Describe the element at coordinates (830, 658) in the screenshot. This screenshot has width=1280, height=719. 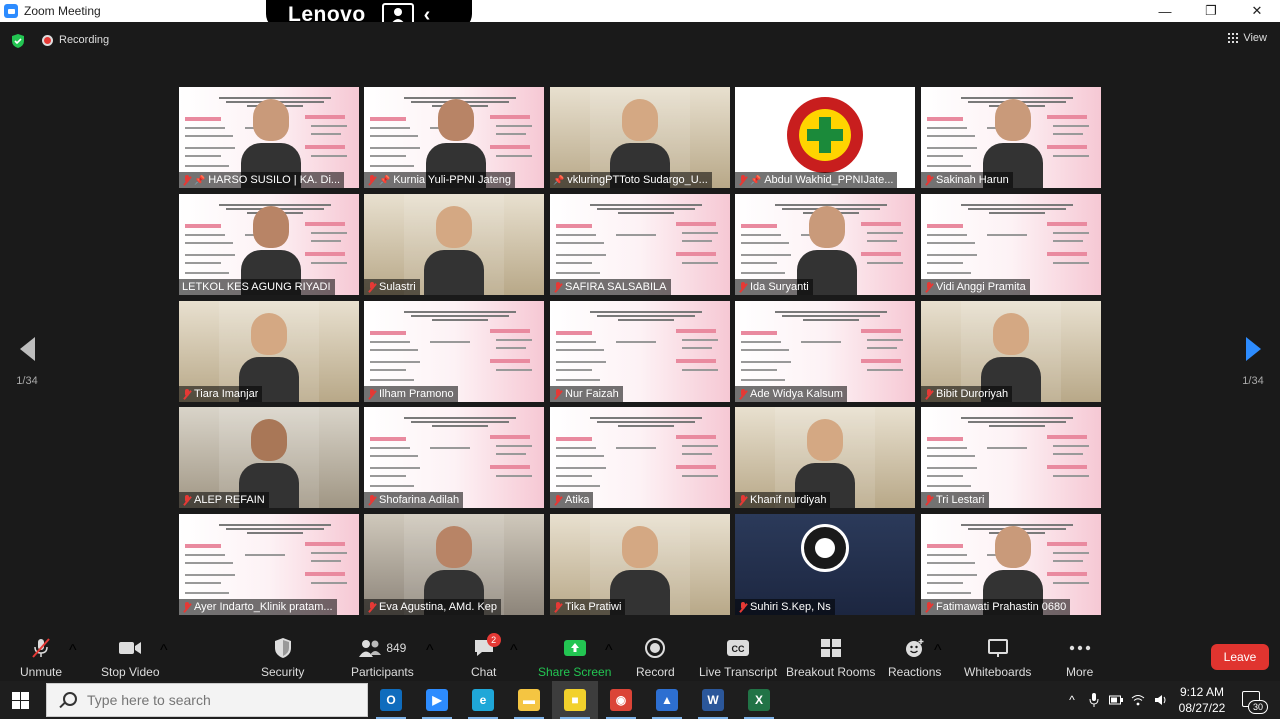
I see `breakout-rooms-button: Breakout Rooms` at that location.